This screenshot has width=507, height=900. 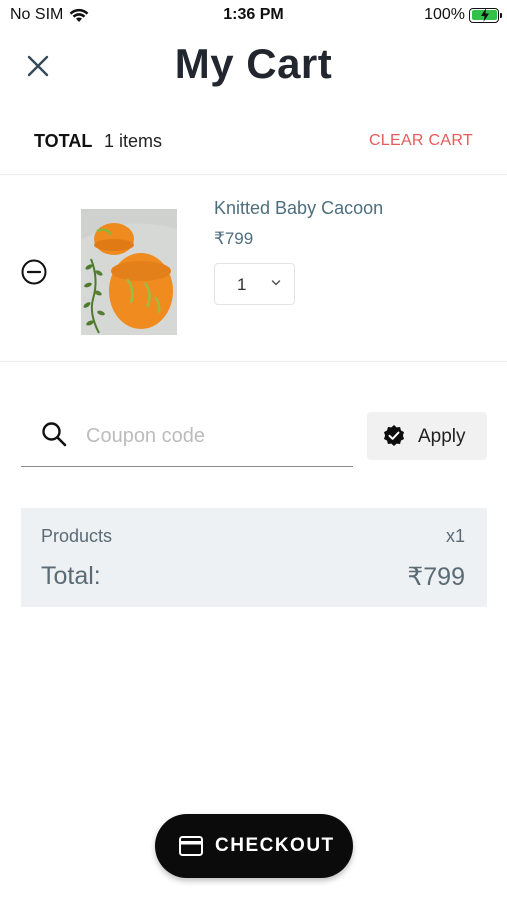 What do you see at coordinates (191, 846) in the screenshot?
I see `credit-card-icon` at bounding box center [191, 846].